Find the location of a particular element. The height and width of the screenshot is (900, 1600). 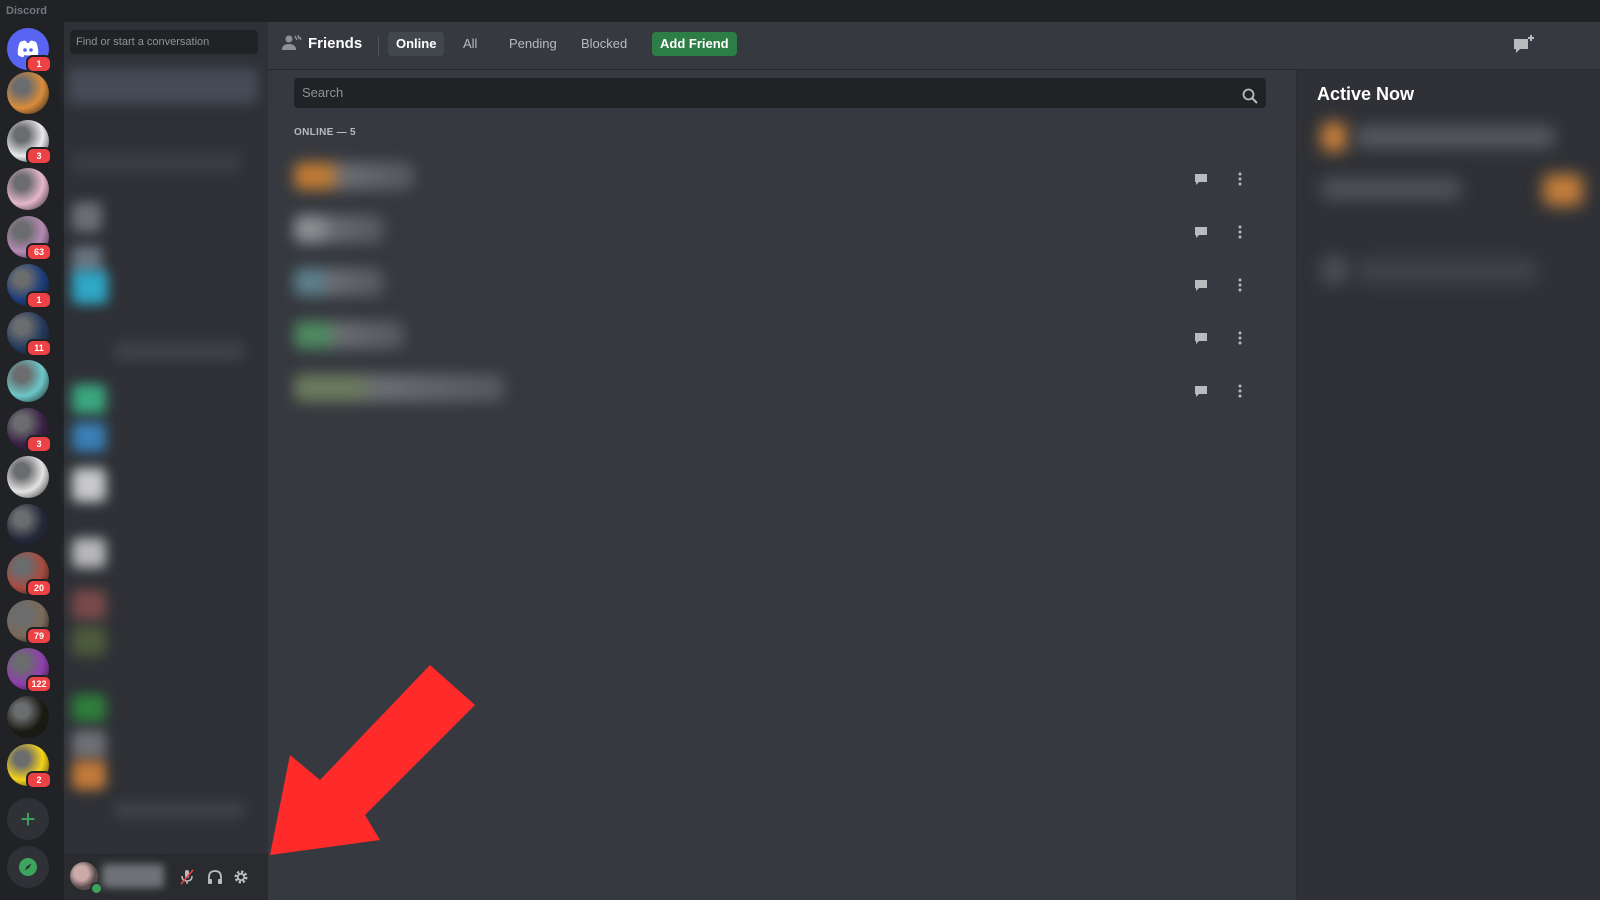

compass-icon is located at coordinates (28, 867).